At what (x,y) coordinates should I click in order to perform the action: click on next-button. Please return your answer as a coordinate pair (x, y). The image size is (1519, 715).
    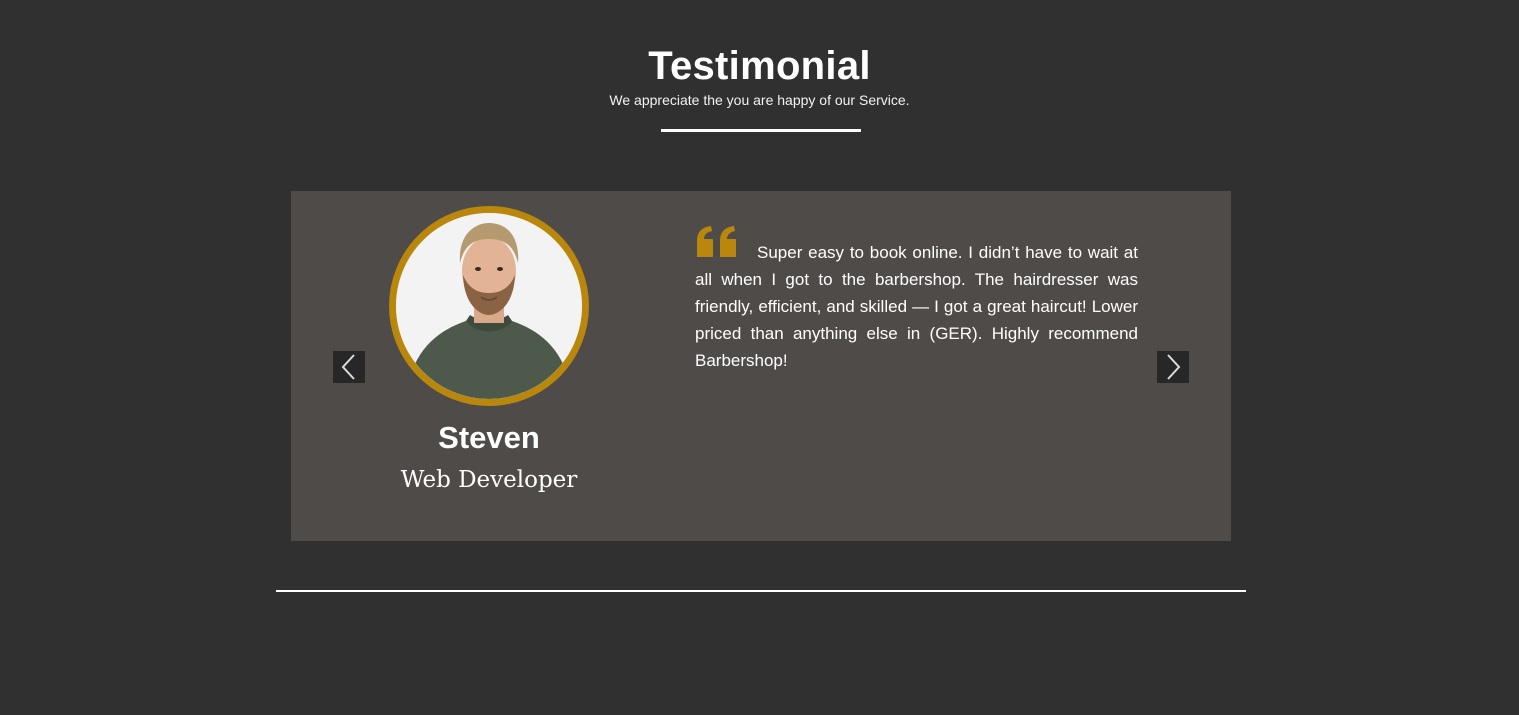
    Looking at the image, I should click on (1173, 367).